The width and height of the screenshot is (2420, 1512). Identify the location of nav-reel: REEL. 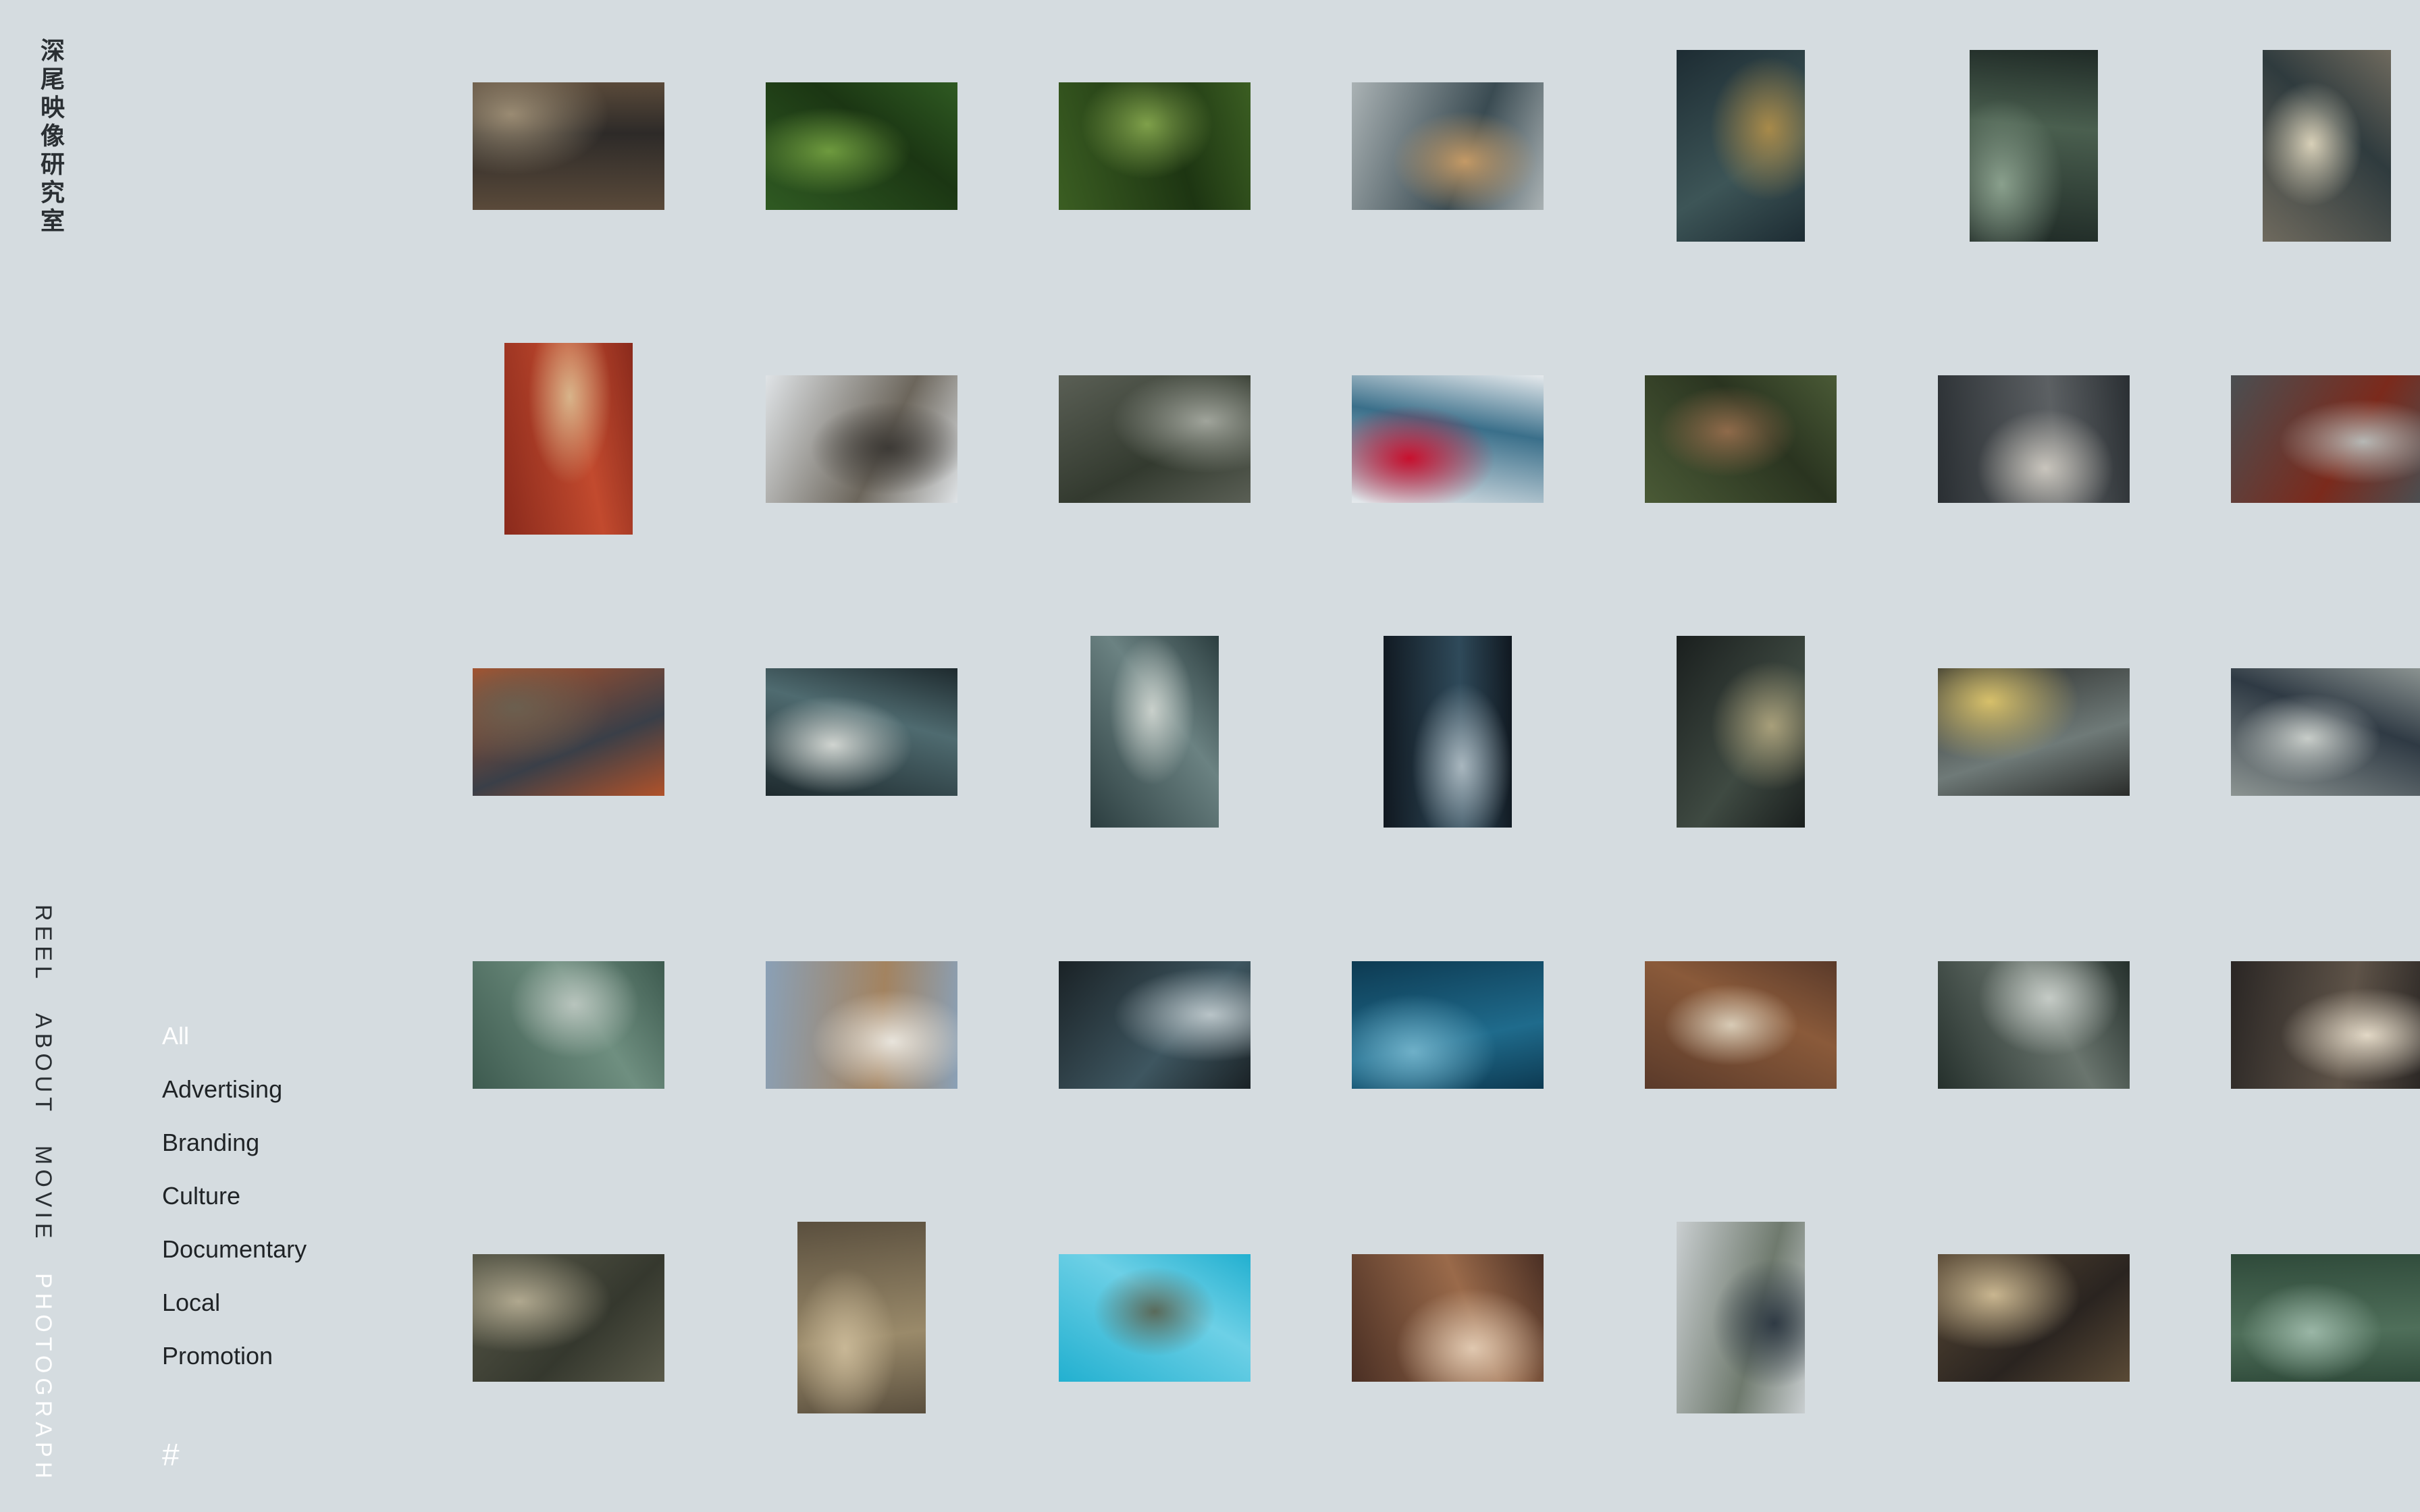
(43, 944).